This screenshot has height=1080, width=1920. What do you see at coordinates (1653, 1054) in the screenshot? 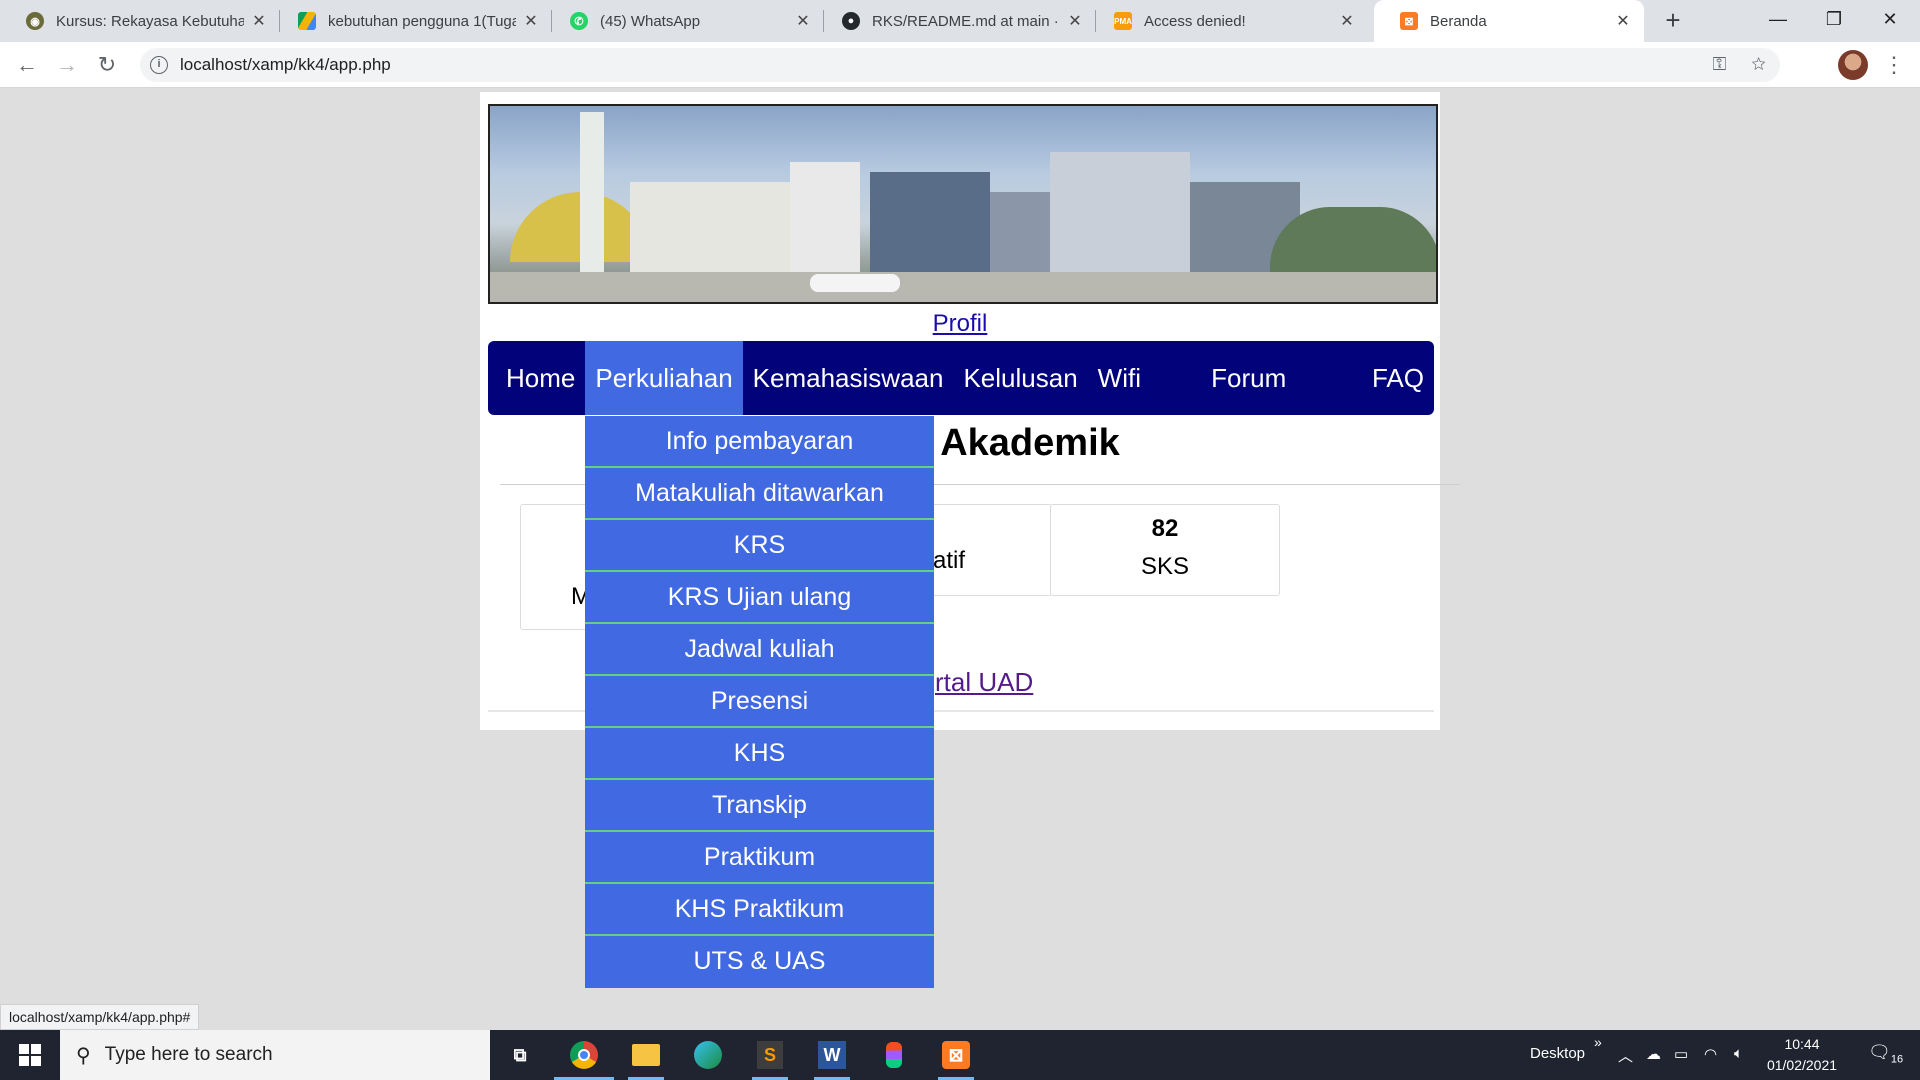
I see `onedrive-cloud-icon: ☁` at bounding box center [1653, 1054].